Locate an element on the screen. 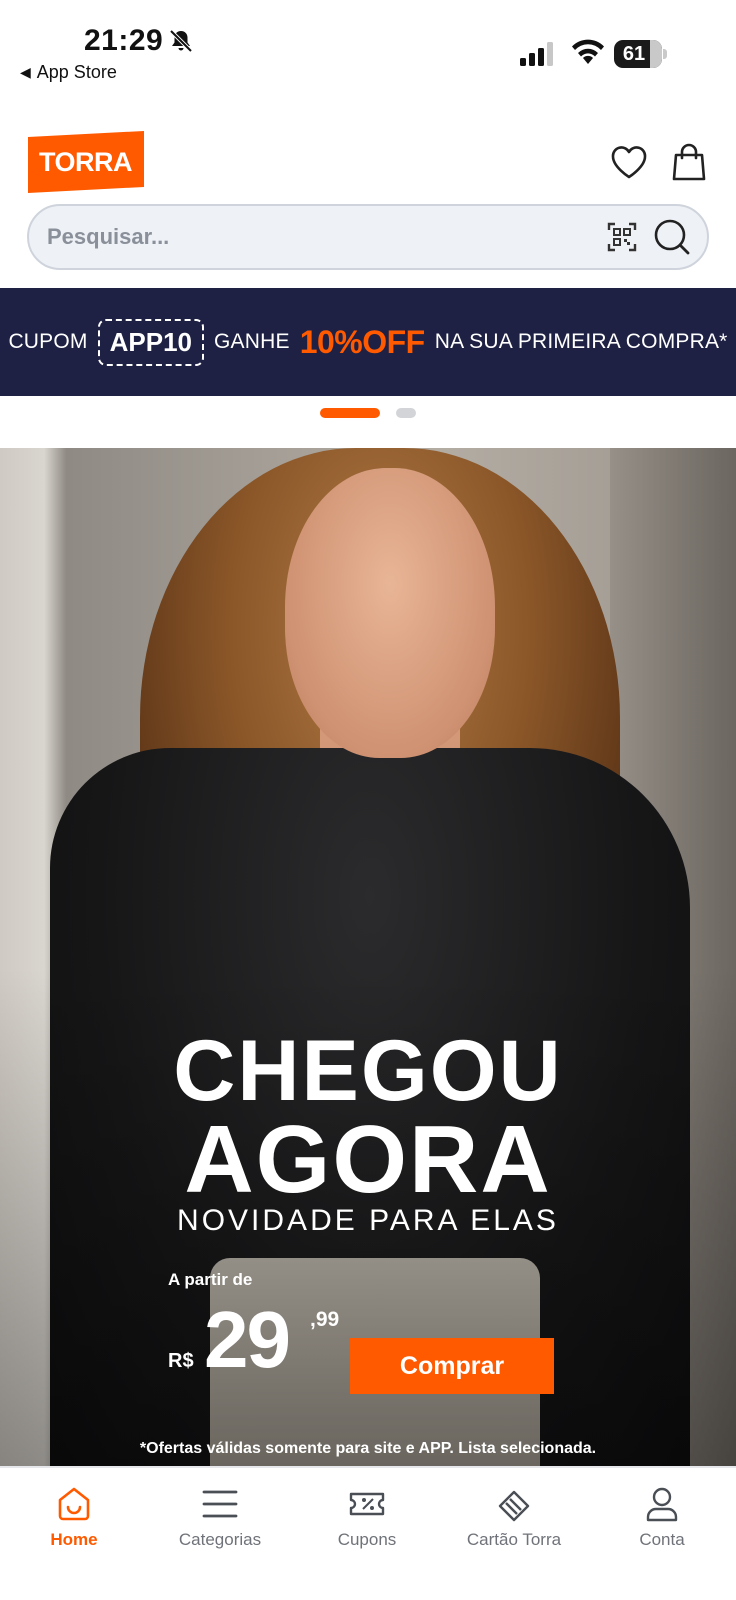  price-cents: ,99 is located at coordinates (325, 1319).